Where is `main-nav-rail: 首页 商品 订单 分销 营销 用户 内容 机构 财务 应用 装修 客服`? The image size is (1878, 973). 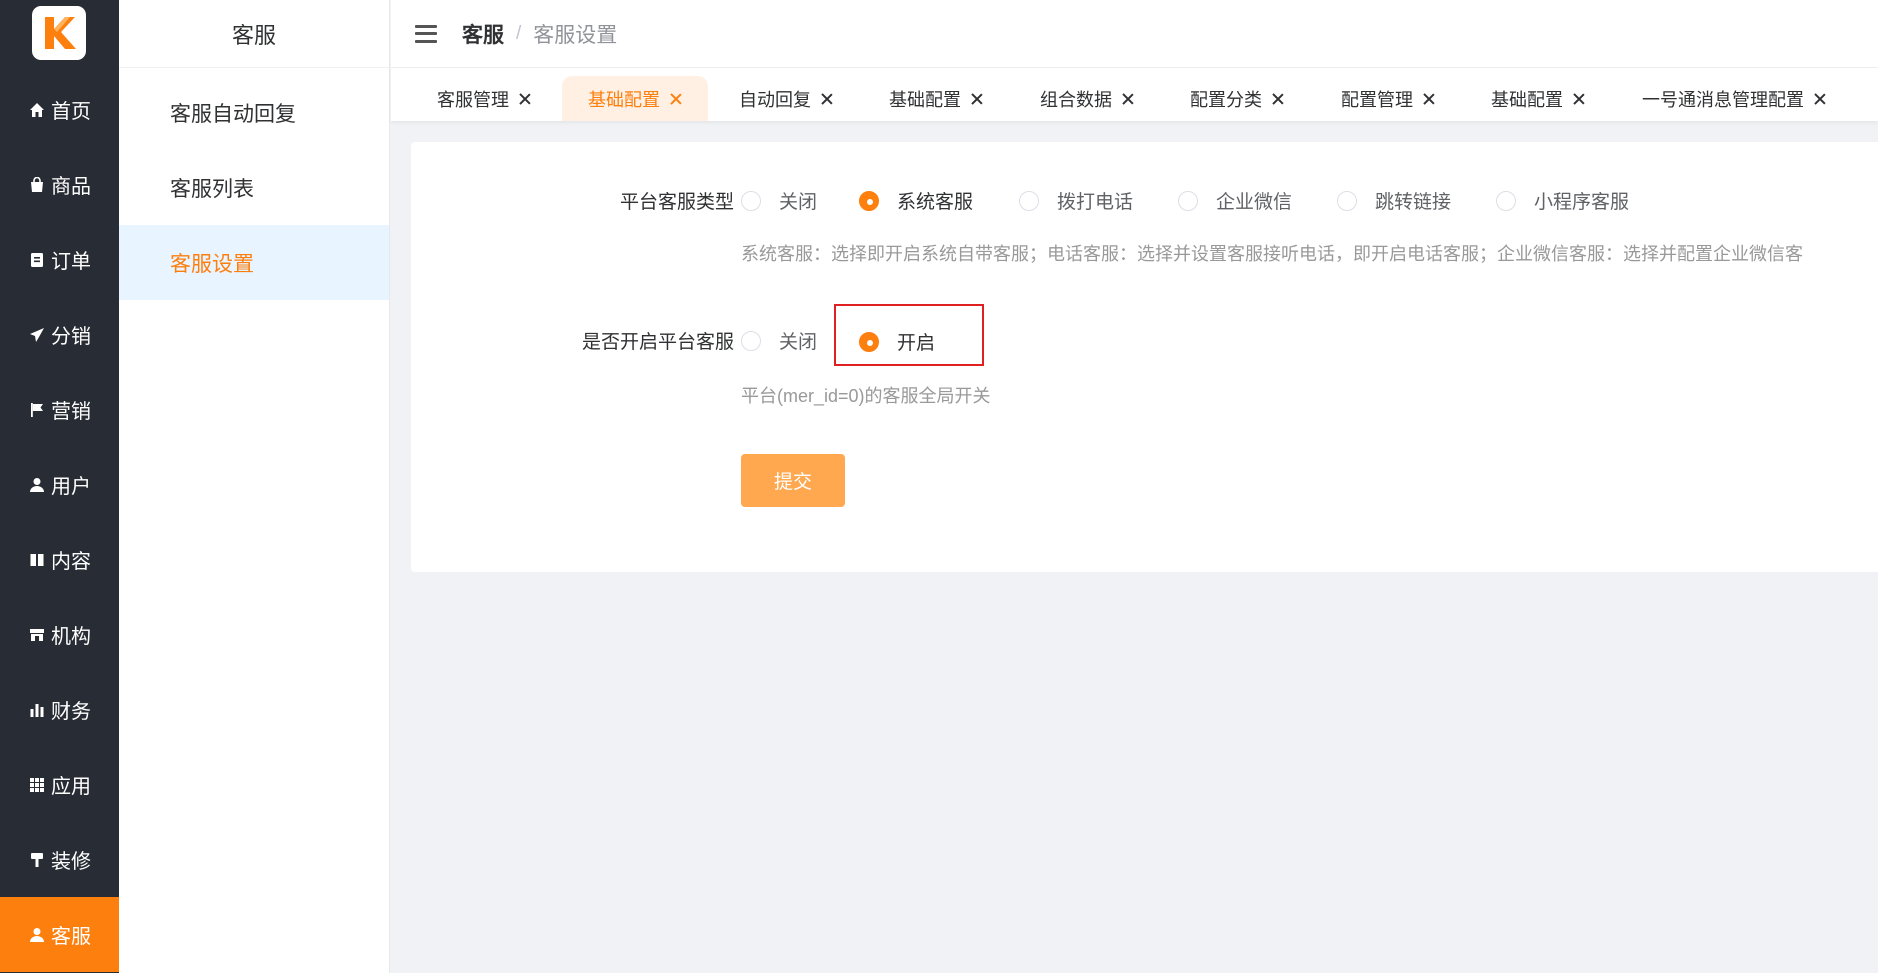 main-nav-rail: 首页 商品 订单 分销 营销 用户 内容 机构 财务 应用 装修 客服 is located at coordinates (59, 486).